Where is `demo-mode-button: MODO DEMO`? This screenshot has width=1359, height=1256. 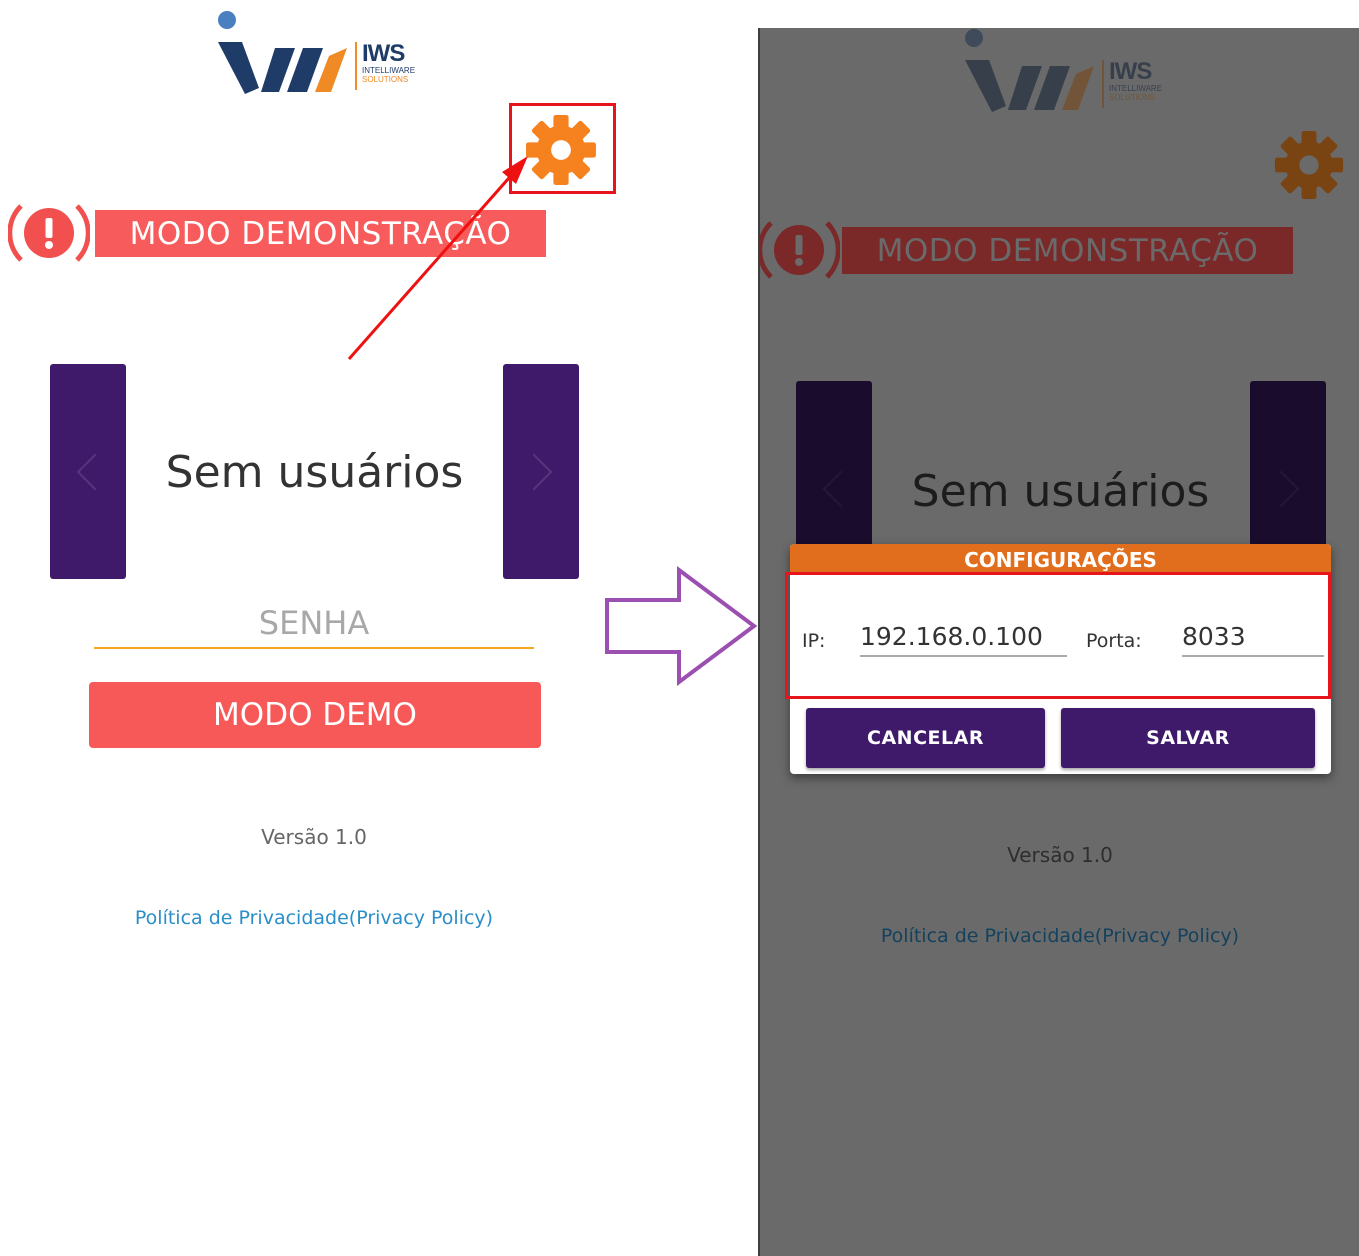
demo-mode-button: MODO DEMO is located at coordinates (315, 715).